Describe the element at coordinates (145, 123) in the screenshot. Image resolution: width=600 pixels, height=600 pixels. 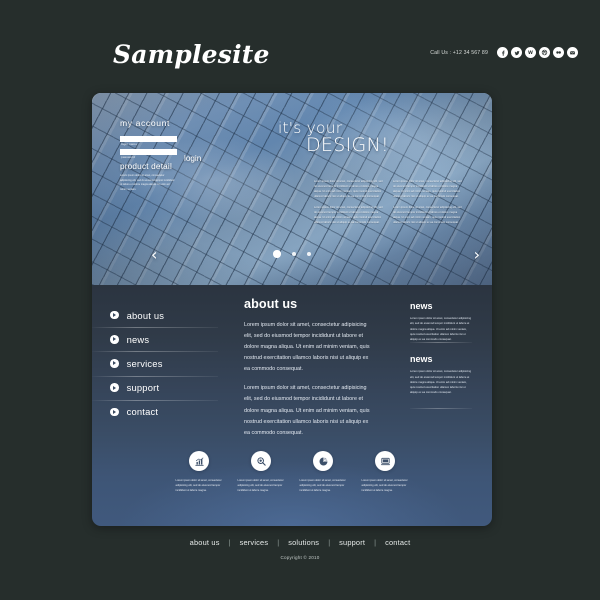
I see `my-account-title: my account` at that location.